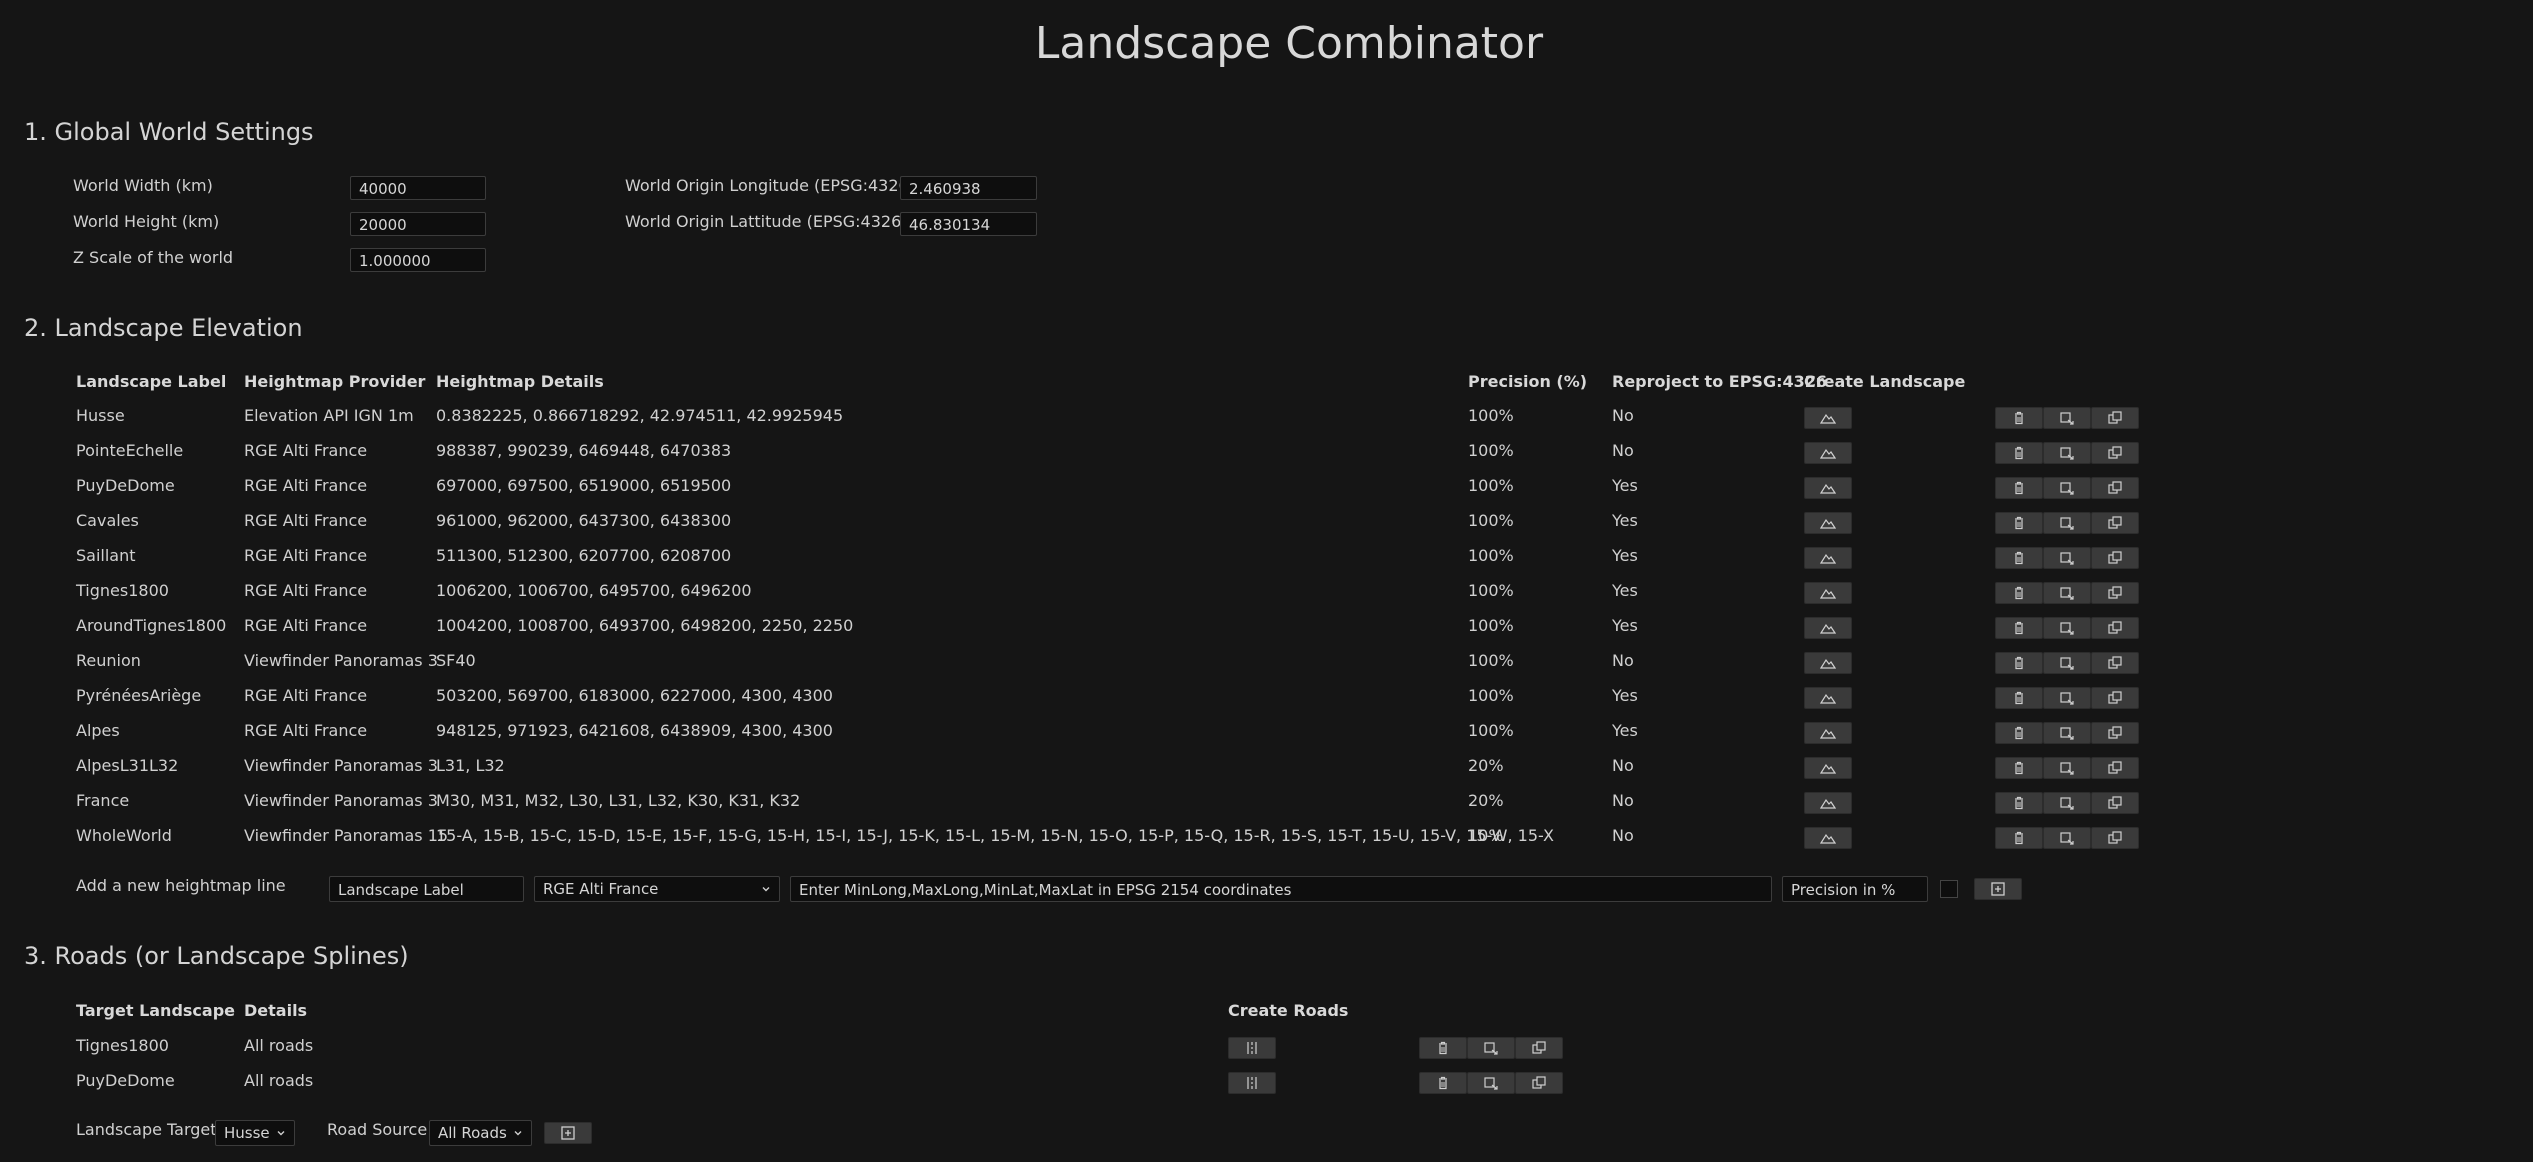  I want to click on provider-select: RGE Alti France, so click(657, 889).